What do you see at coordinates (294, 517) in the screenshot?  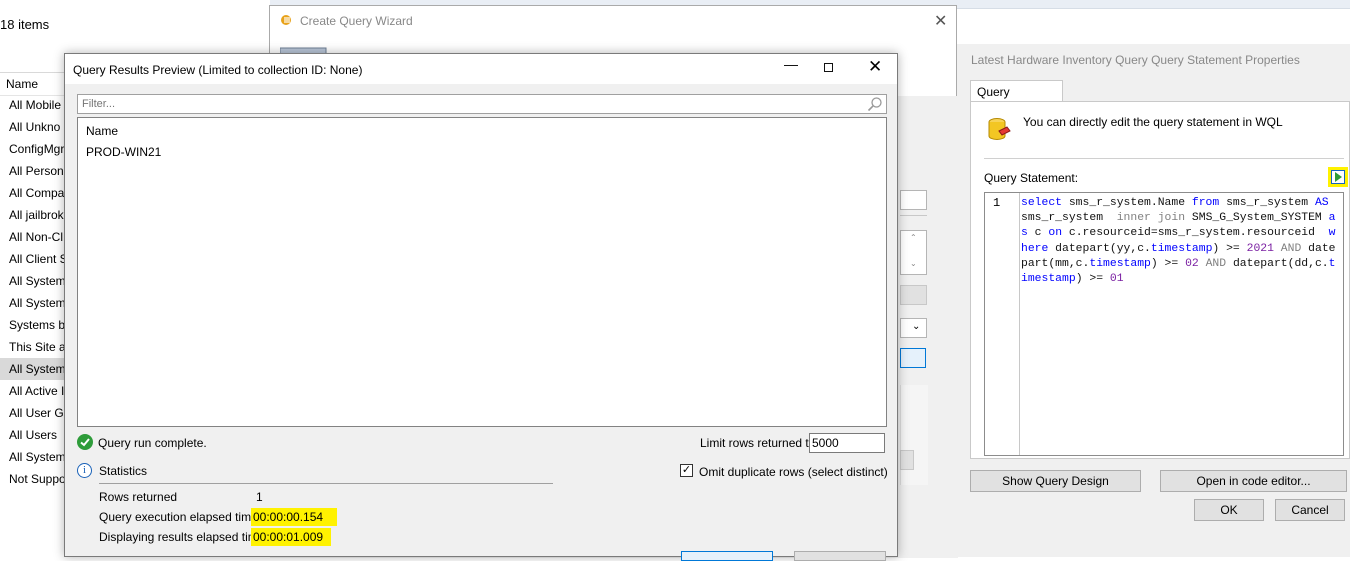 I see `execution-time-value: 00:00:00.154` at bounding box center [294, 517].